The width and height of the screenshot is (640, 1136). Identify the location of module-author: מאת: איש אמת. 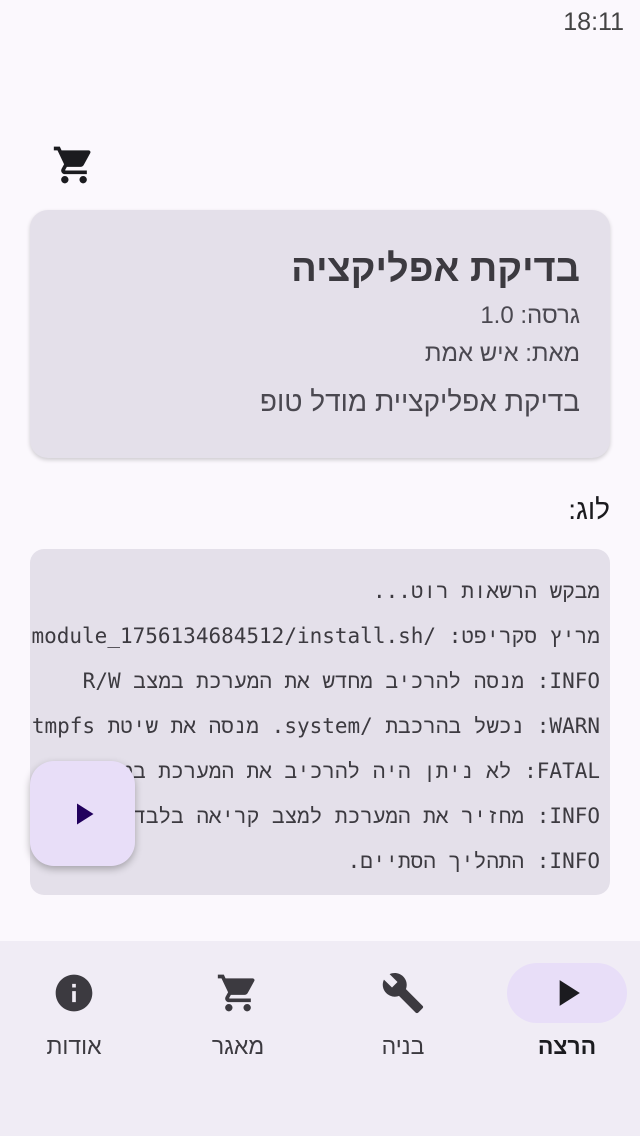
(502, 353).